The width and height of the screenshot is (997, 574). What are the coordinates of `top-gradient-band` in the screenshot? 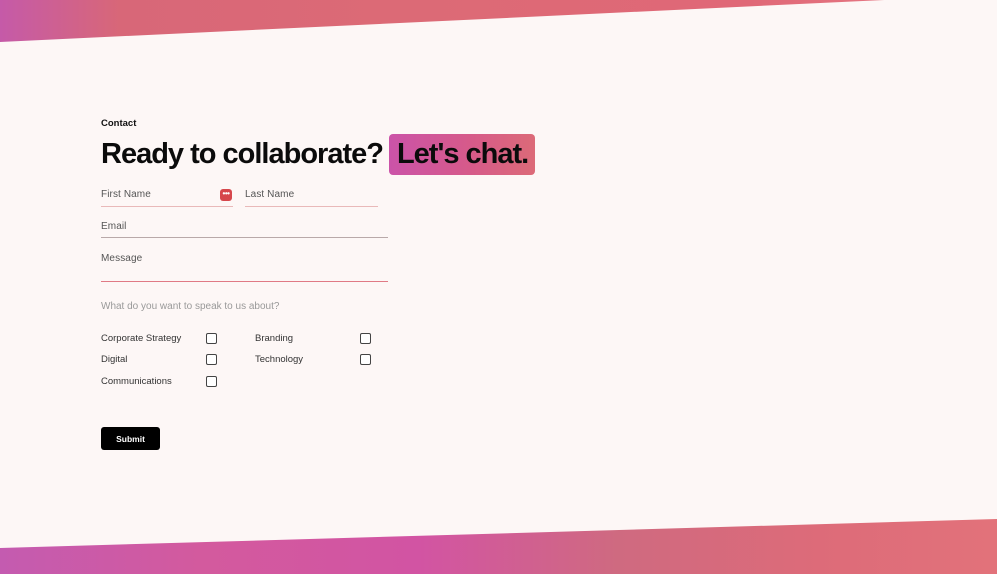 It's located at (498, 21).